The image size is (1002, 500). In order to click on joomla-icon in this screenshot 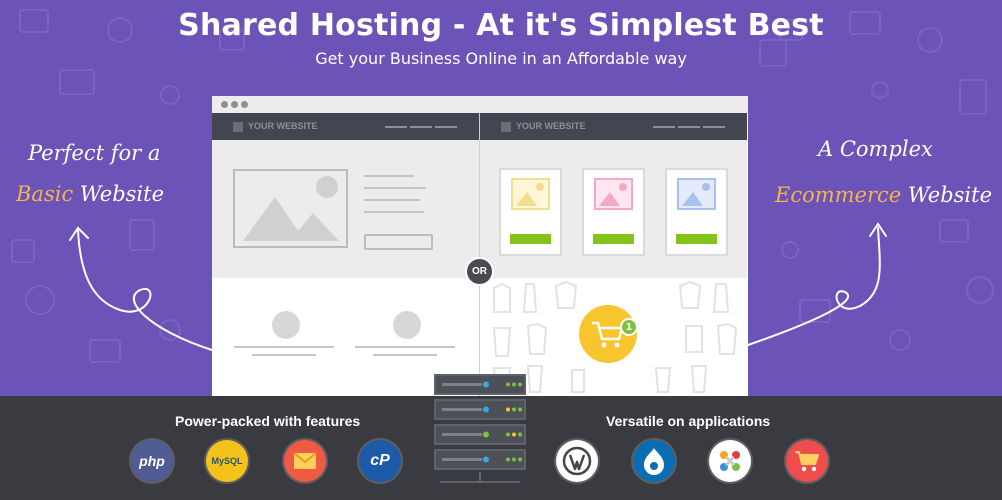, I will do `click(730, 461)`.